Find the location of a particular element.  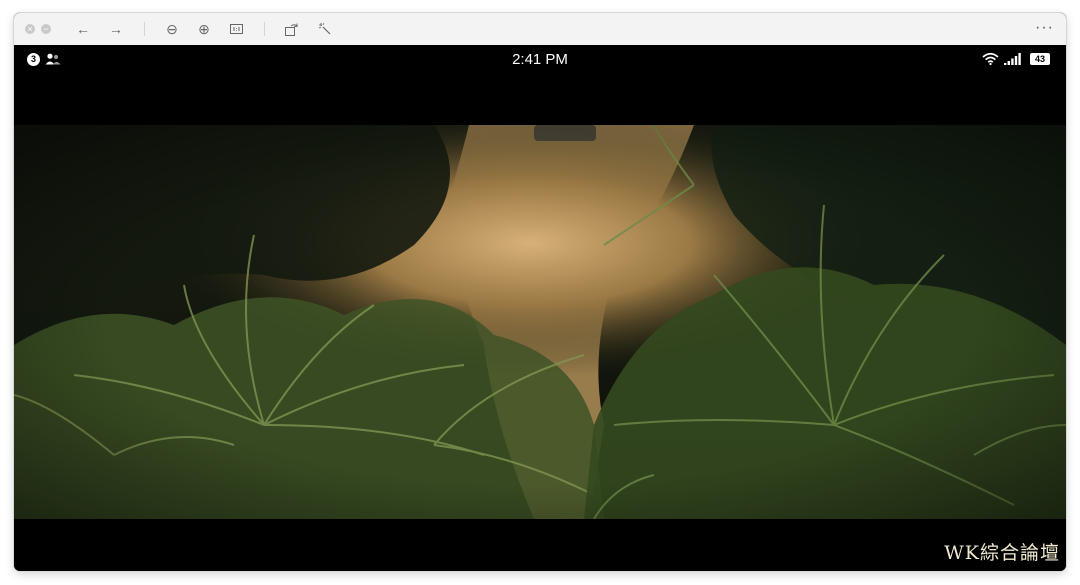

actual-size-icon is located at coordinates (236, 29).